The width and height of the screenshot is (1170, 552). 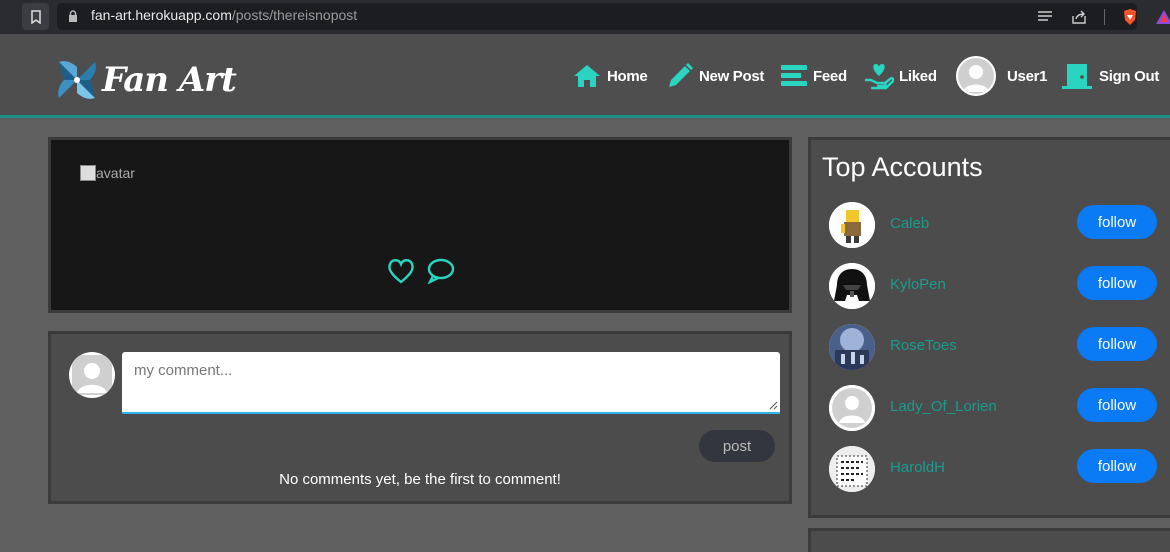 I want to click on account-row: Lady_Of_Lorien follow, so click(x=999, y=410).